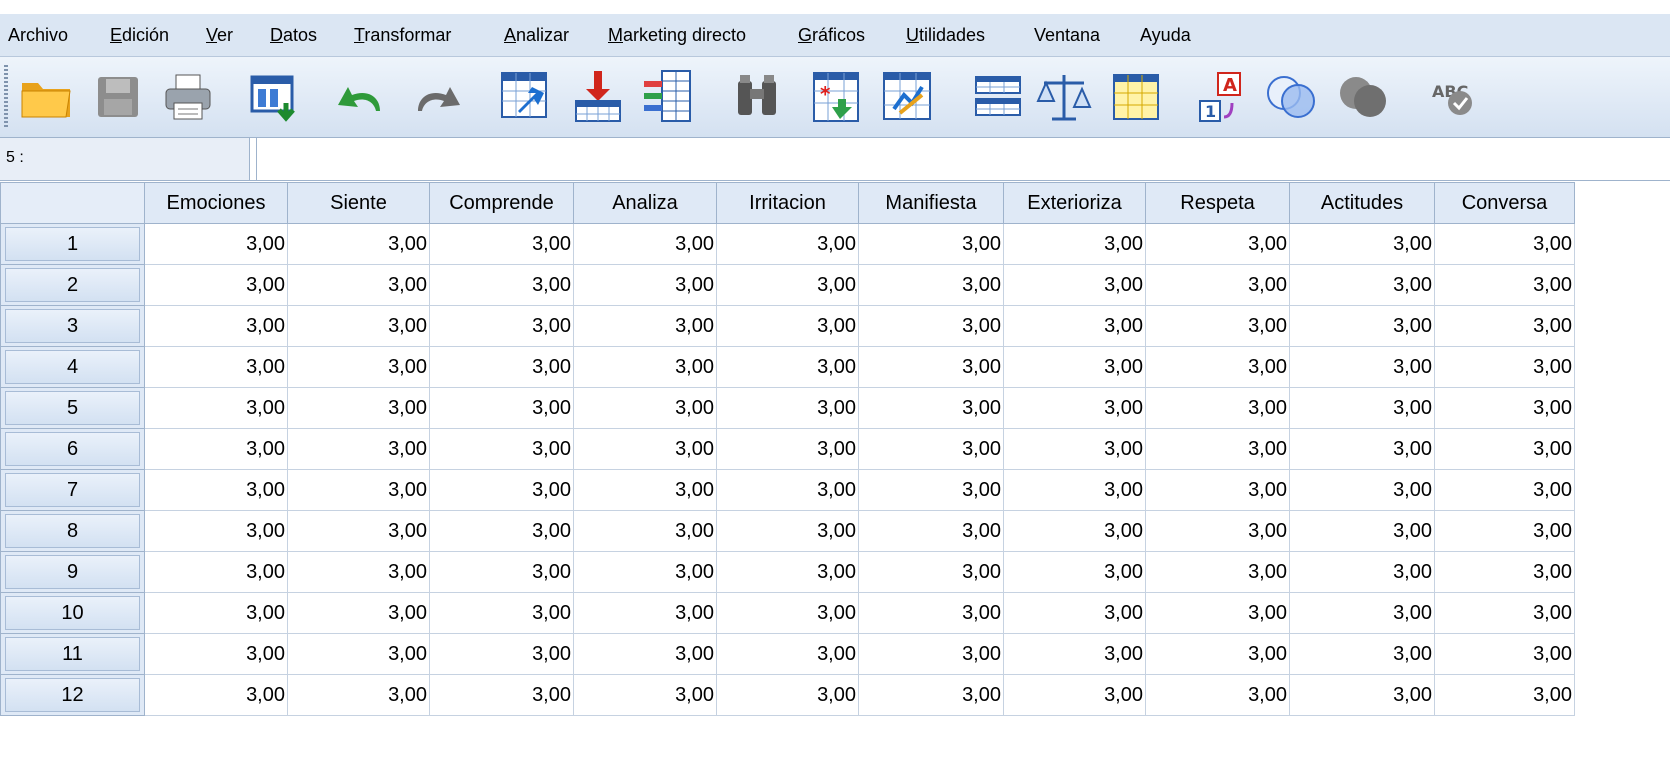  I want to click on open-folder-icon, so click(46, 97).